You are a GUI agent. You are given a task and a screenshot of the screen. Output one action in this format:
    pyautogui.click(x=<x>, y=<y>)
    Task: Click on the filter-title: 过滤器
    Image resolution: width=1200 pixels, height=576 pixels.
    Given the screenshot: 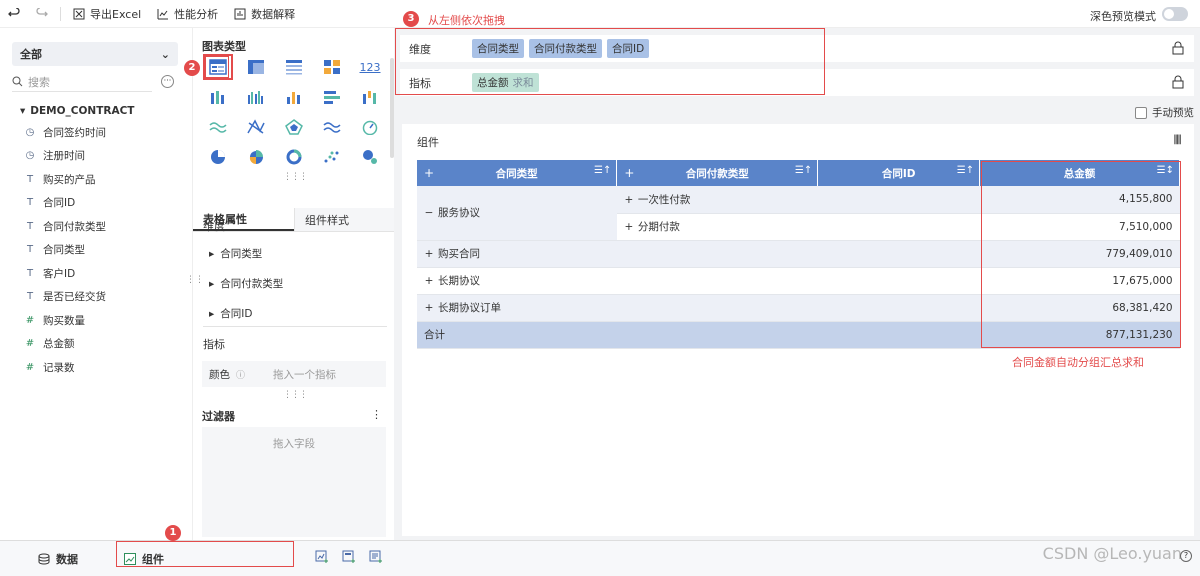 What is the action you would take?
    pyautogui.click(x=218, y=416)
    